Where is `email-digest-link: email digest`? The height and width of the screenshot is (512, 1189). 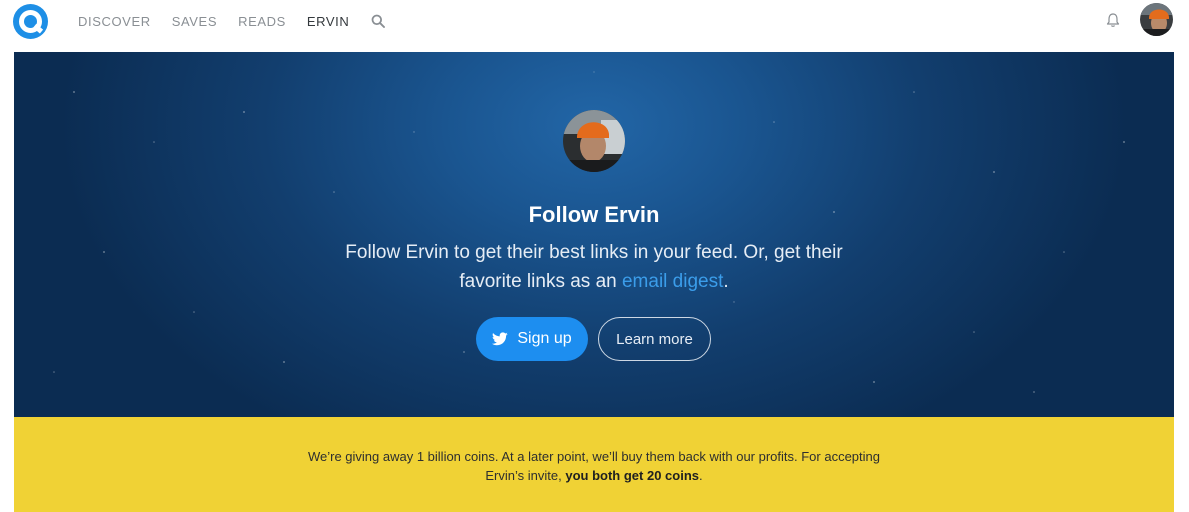 email-digest-link: email digest is located at coordinates (672, 281).